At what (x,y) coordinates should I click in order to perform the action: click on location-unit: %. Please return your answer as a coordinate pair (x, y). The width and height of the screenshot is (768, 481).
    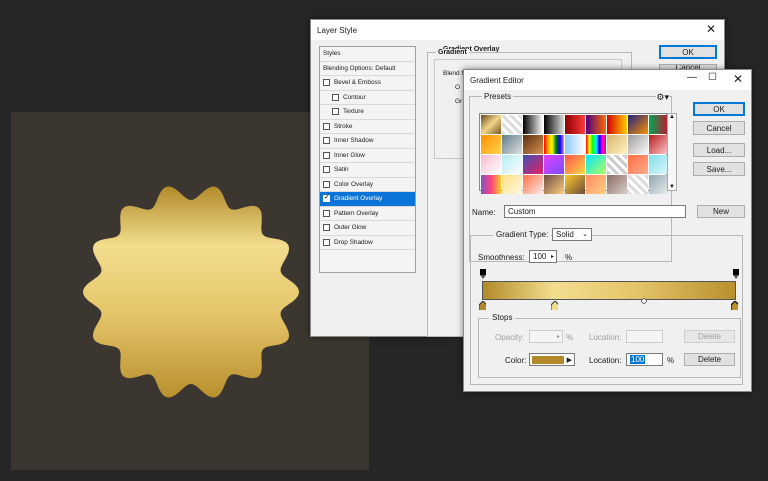
    Looking at the image, I should click on (671, 360).